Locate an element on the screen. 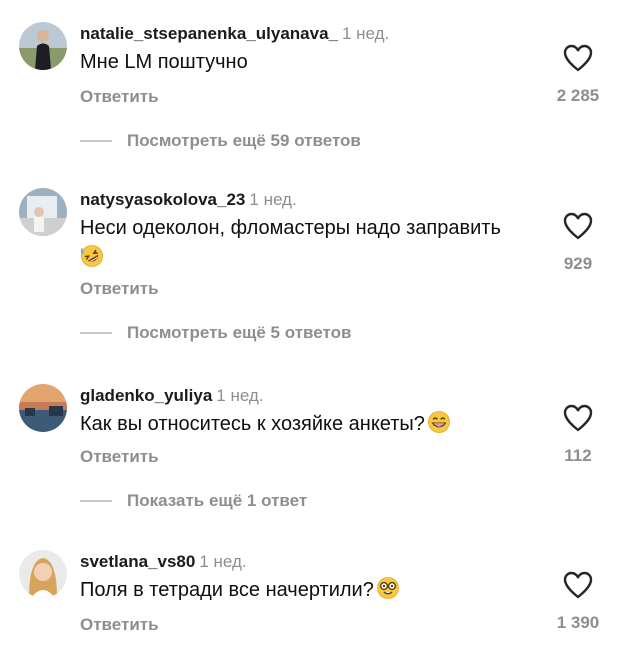  view-more-replies: Показать ещё 1 ответ is located at coordinates (193, 501).